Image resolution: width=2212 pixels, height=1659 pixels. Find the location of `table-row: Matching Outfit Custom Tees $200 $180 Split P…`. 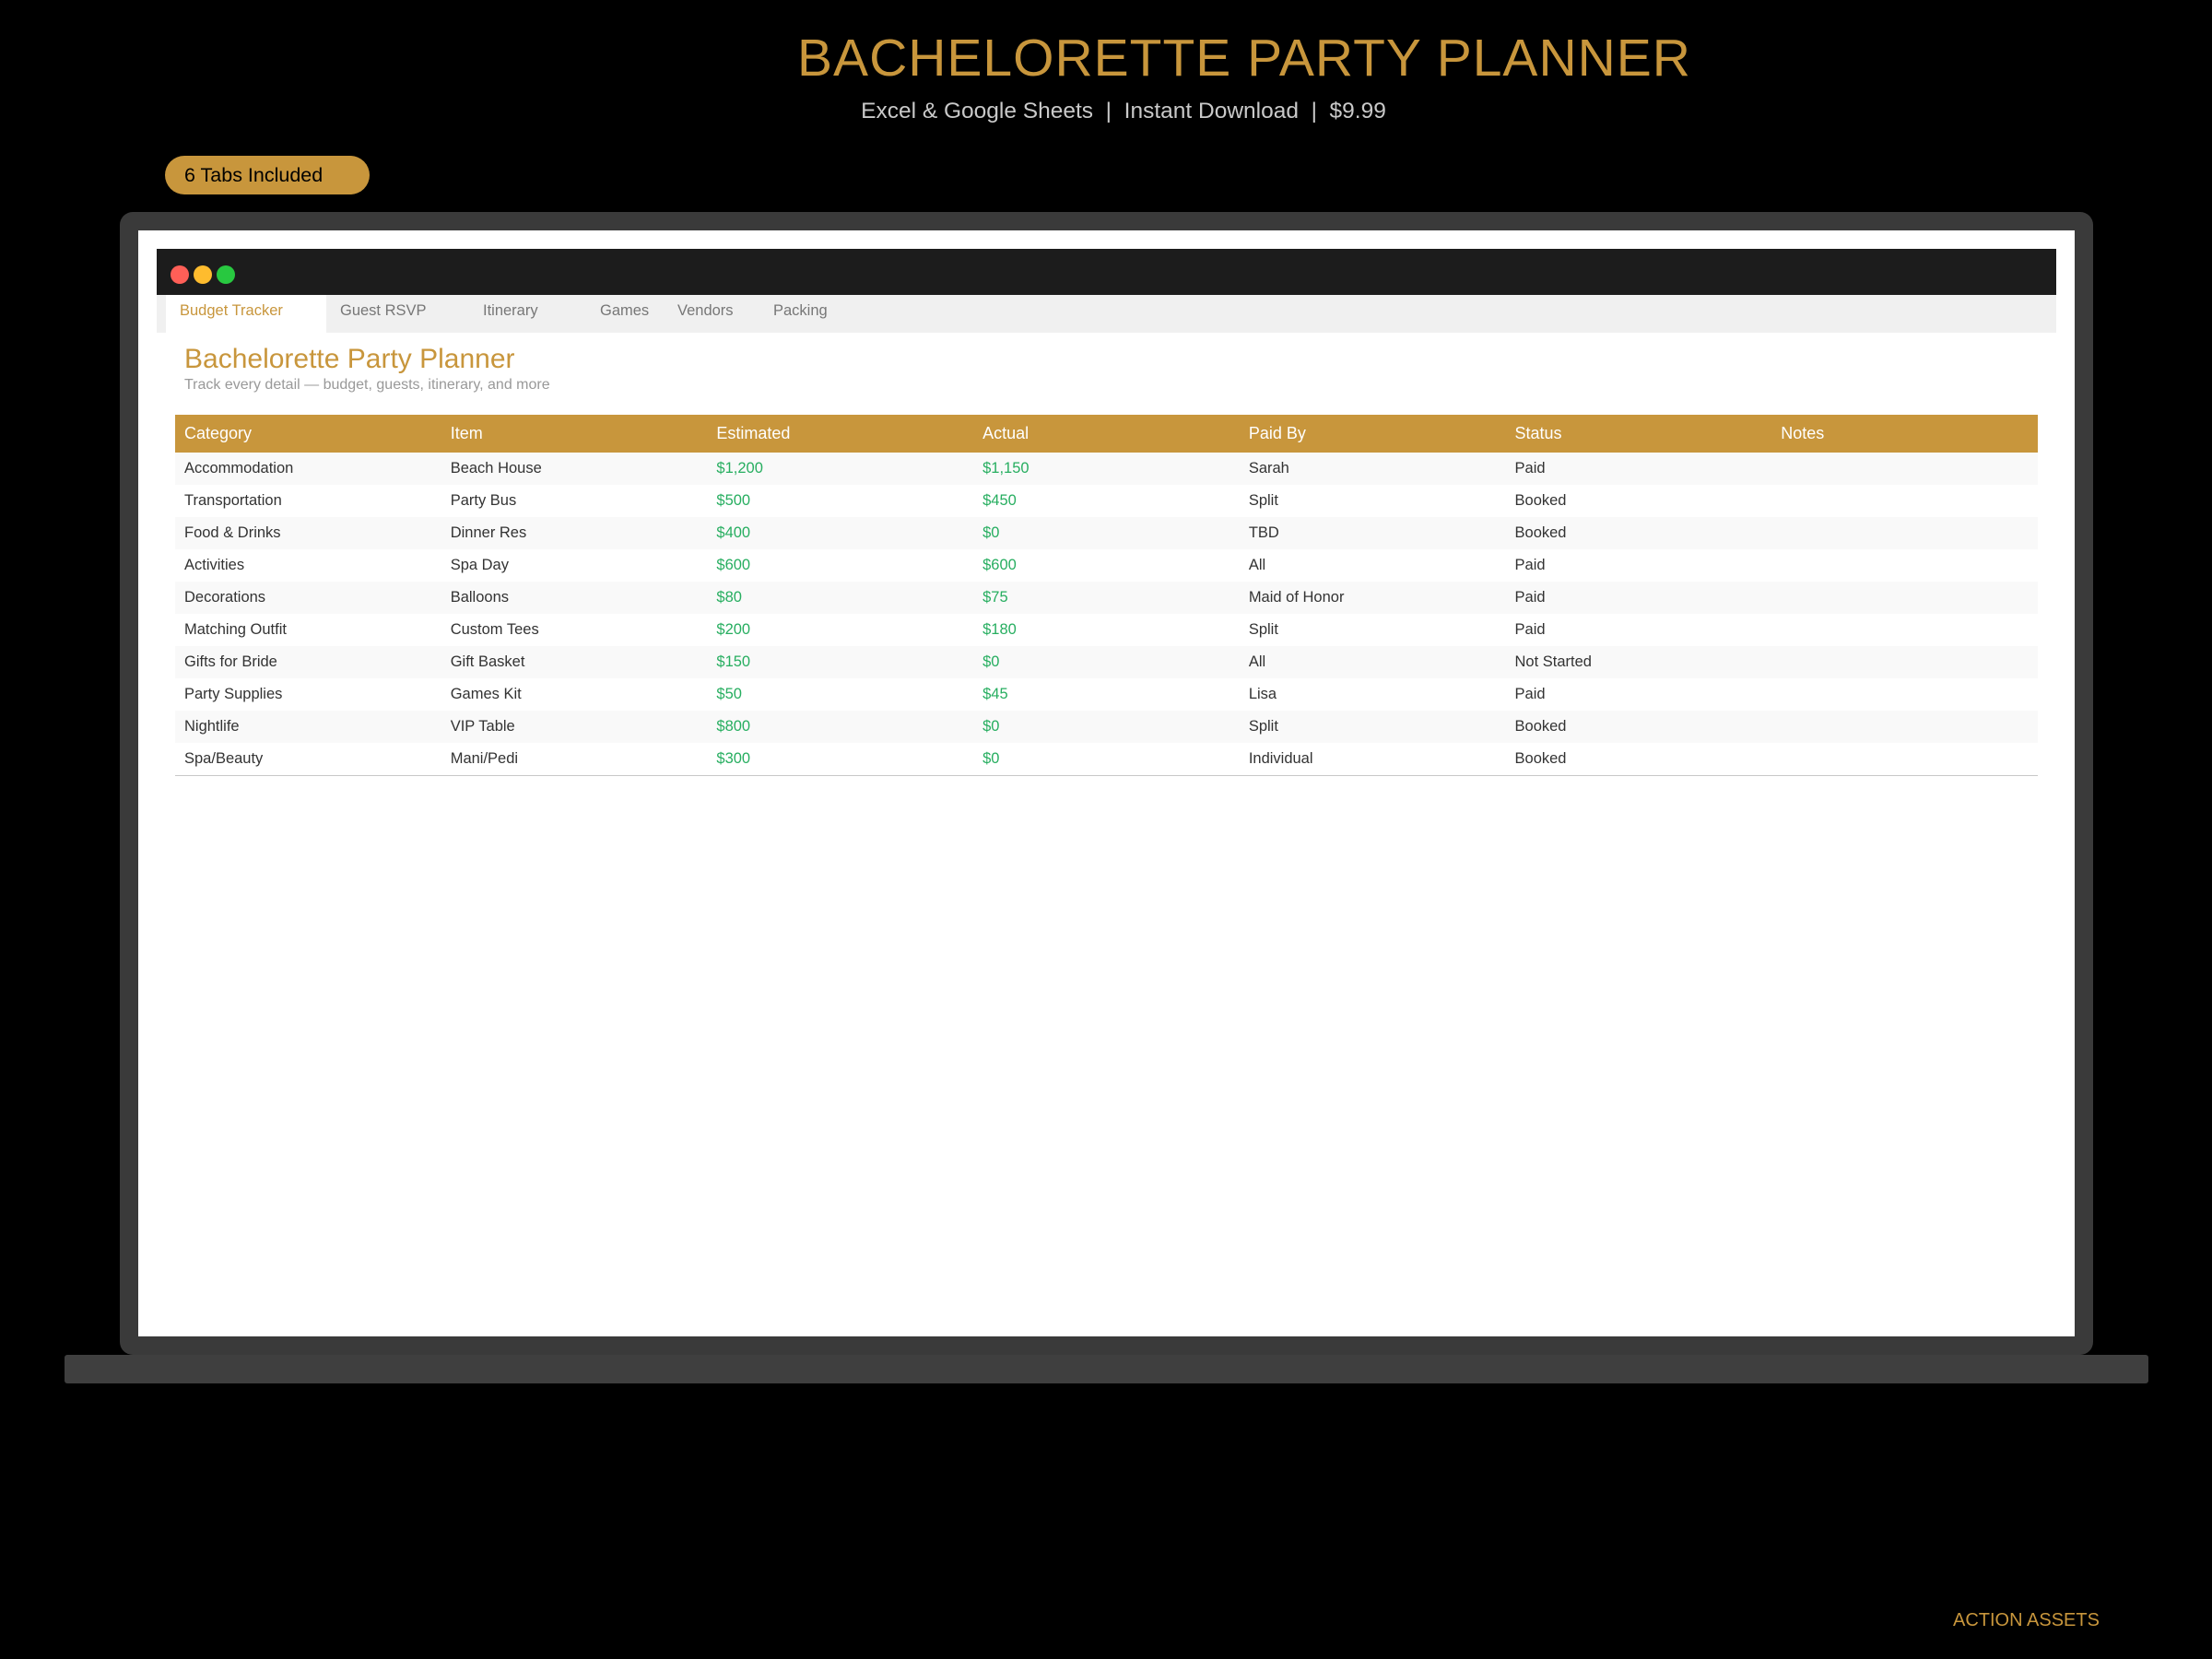

table-row: Matching Outfit Custom Tees $200 $180 Split P… is located at coordinates (1106, 630).